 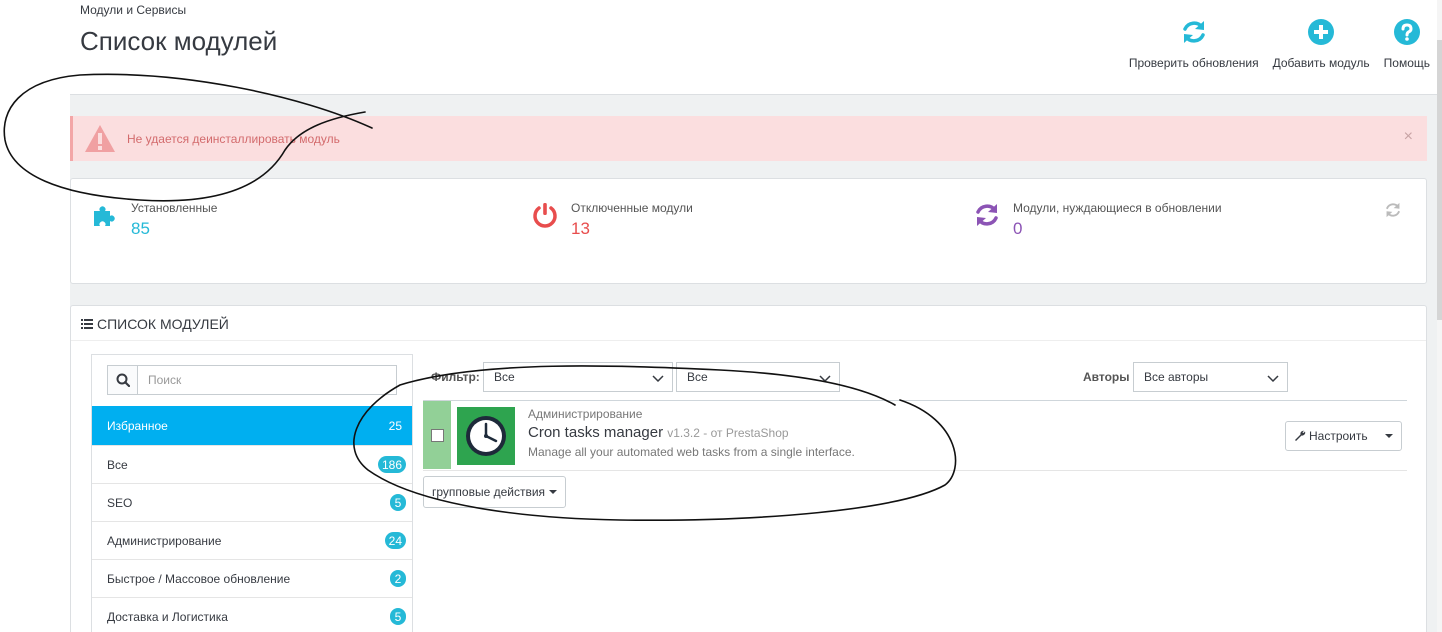 I want to click on stat-installed-label: Установленные, so click(x=174, y=208).